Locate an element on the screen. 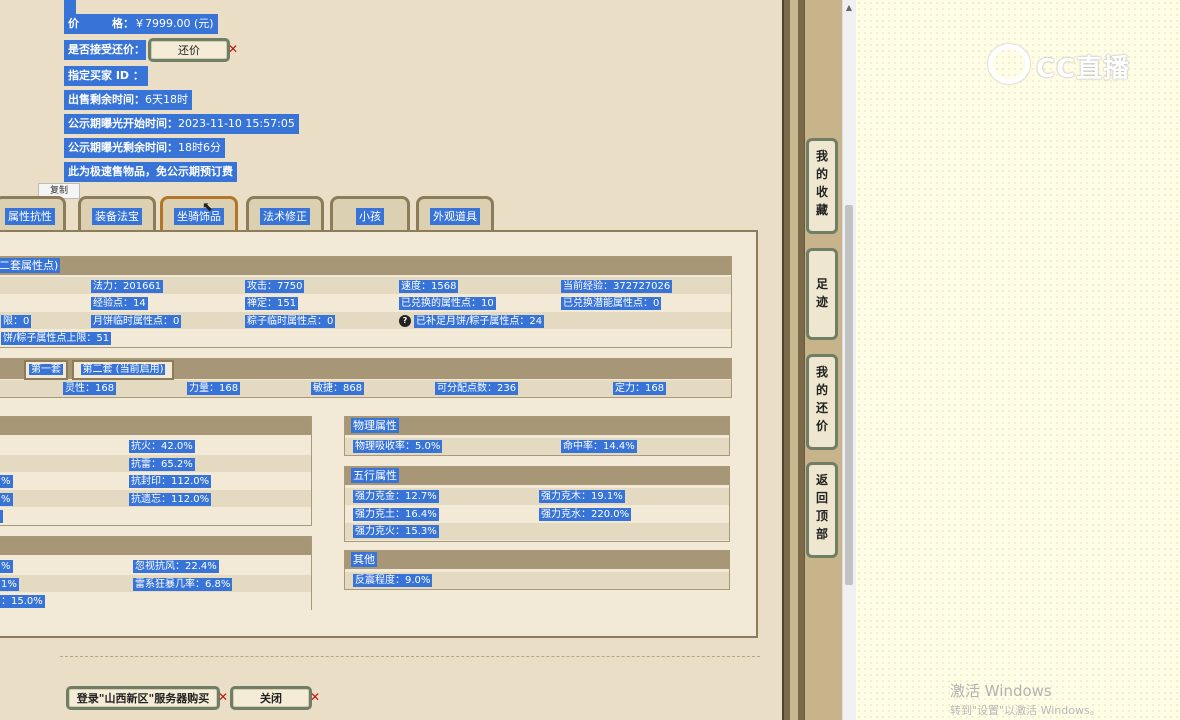 This screenshot has width=1180, height=720. stat-cell: 限：0 is located at coordinates (16, 321).